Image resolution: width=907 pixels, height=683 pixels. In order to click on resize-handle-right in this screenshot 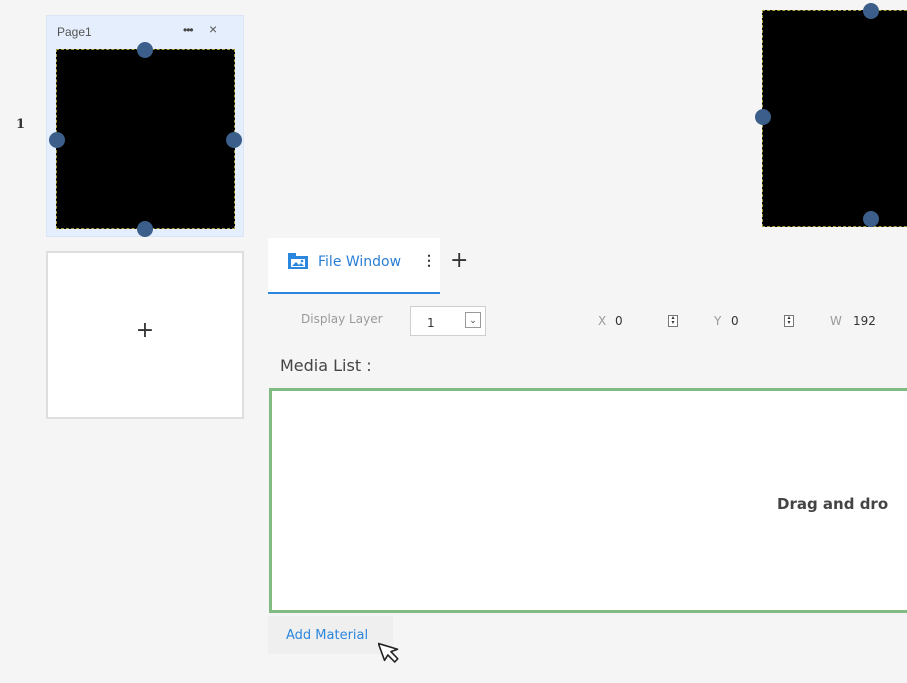, I will do `click(234, 140)`.